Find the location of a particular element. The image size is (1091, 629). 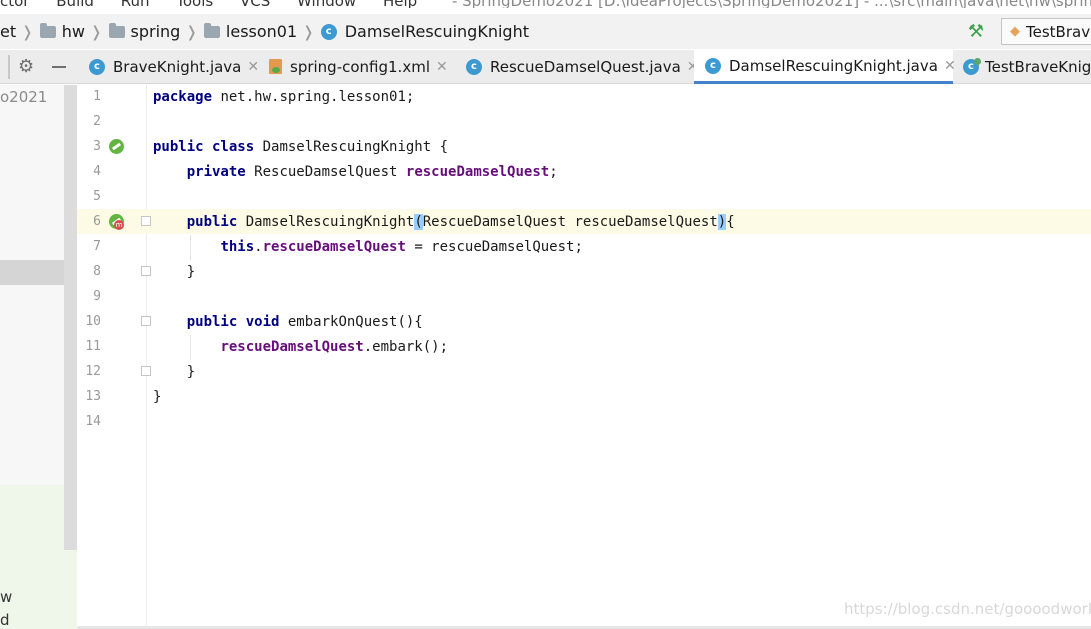

code-line-1: package net.hw.spring.lesson01; is located at coordinates (283, 97).